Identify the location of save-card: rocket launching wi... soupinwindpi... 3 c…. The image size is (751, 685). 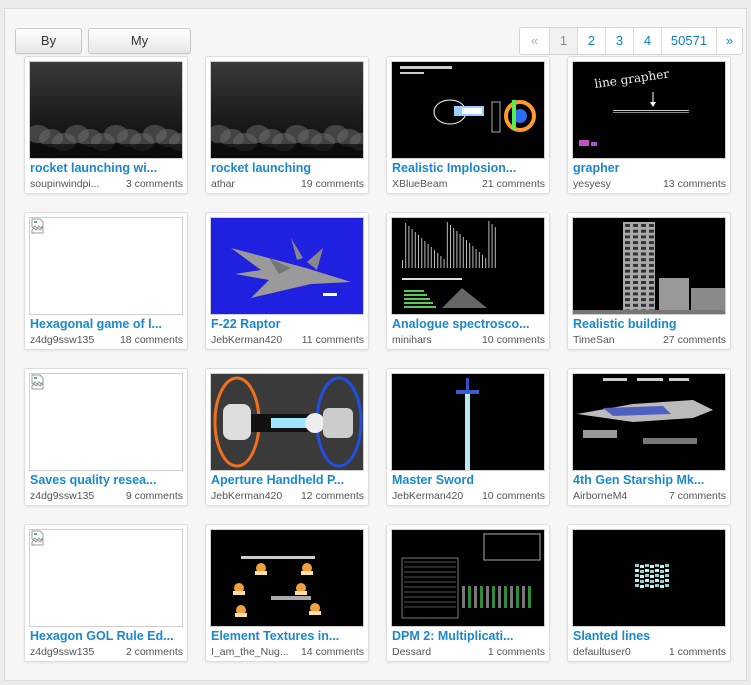
(106, 125).